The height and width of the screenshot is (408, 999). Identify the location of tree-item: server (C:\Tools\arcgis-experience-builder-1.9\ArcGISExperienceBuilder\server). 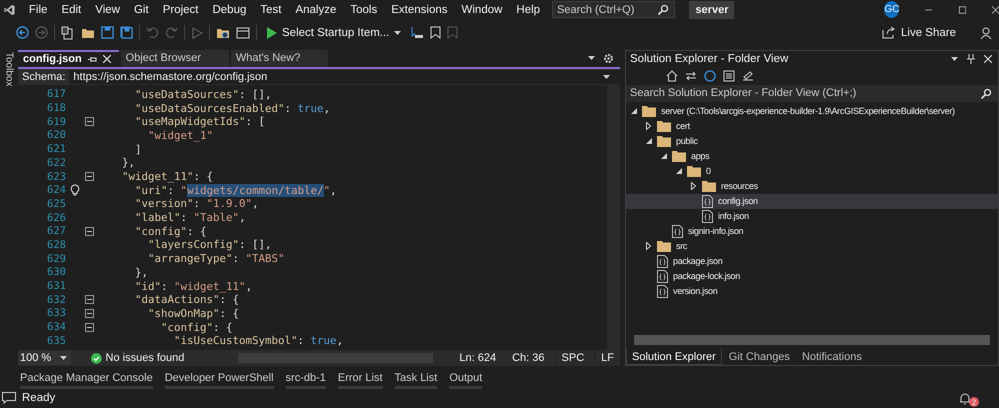
(812, 111).